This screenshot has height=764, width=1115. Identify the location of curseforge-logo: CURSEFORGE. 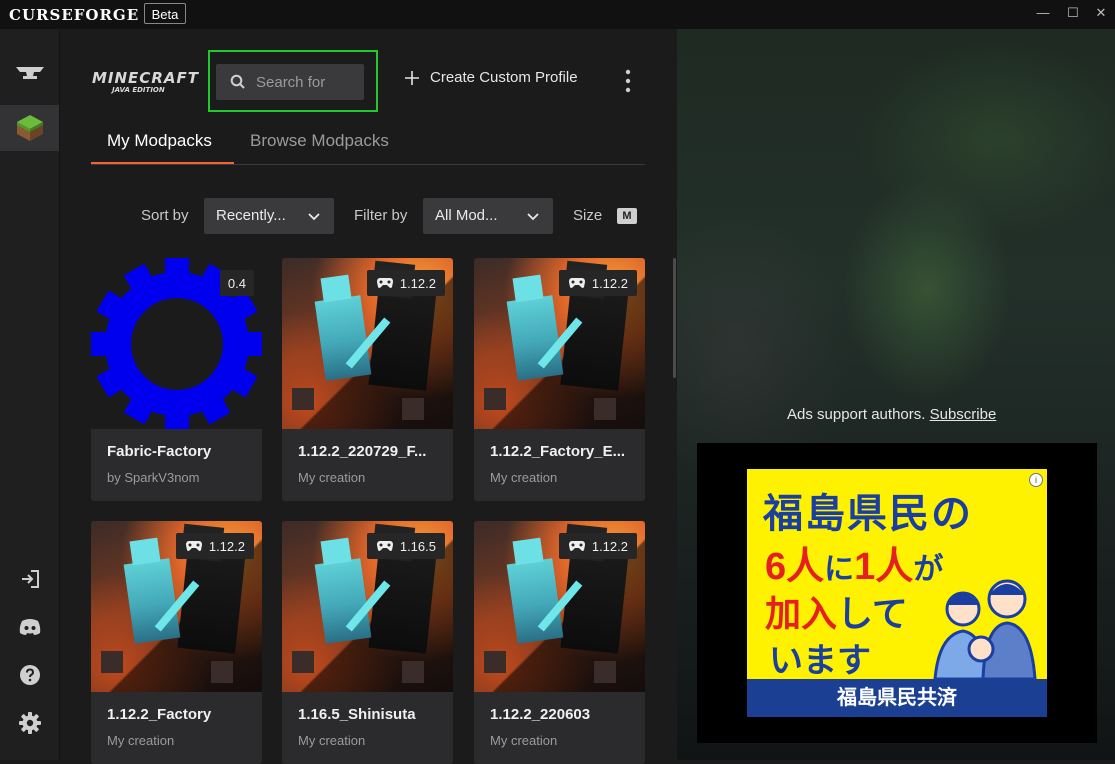
(74, 15).